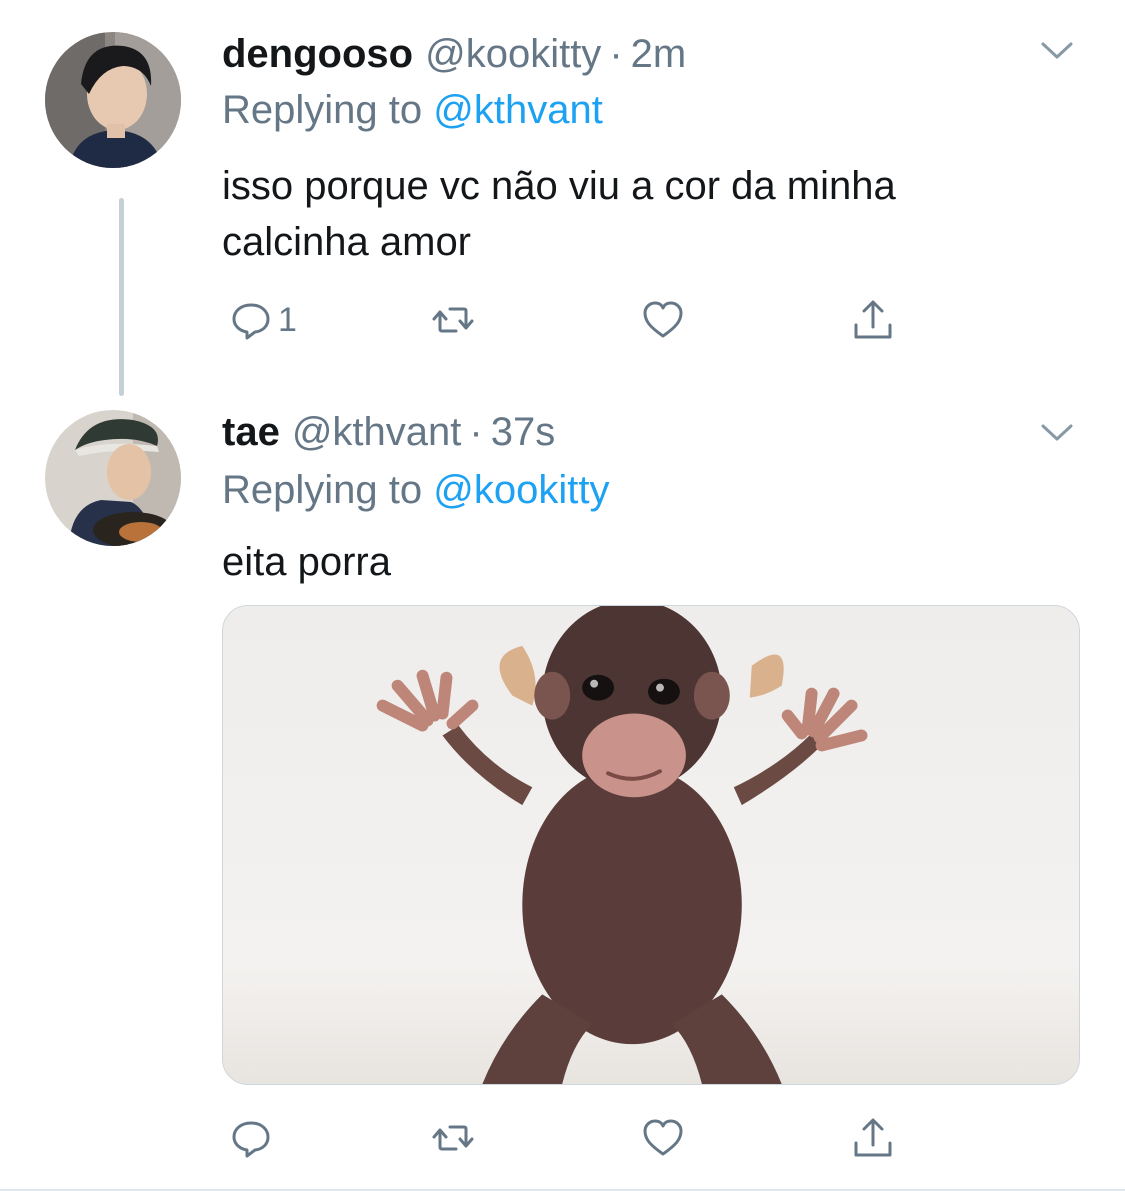  Describe the element at coordinates (251, 432) in the screenshot. I see `display-name: tae` at that location.